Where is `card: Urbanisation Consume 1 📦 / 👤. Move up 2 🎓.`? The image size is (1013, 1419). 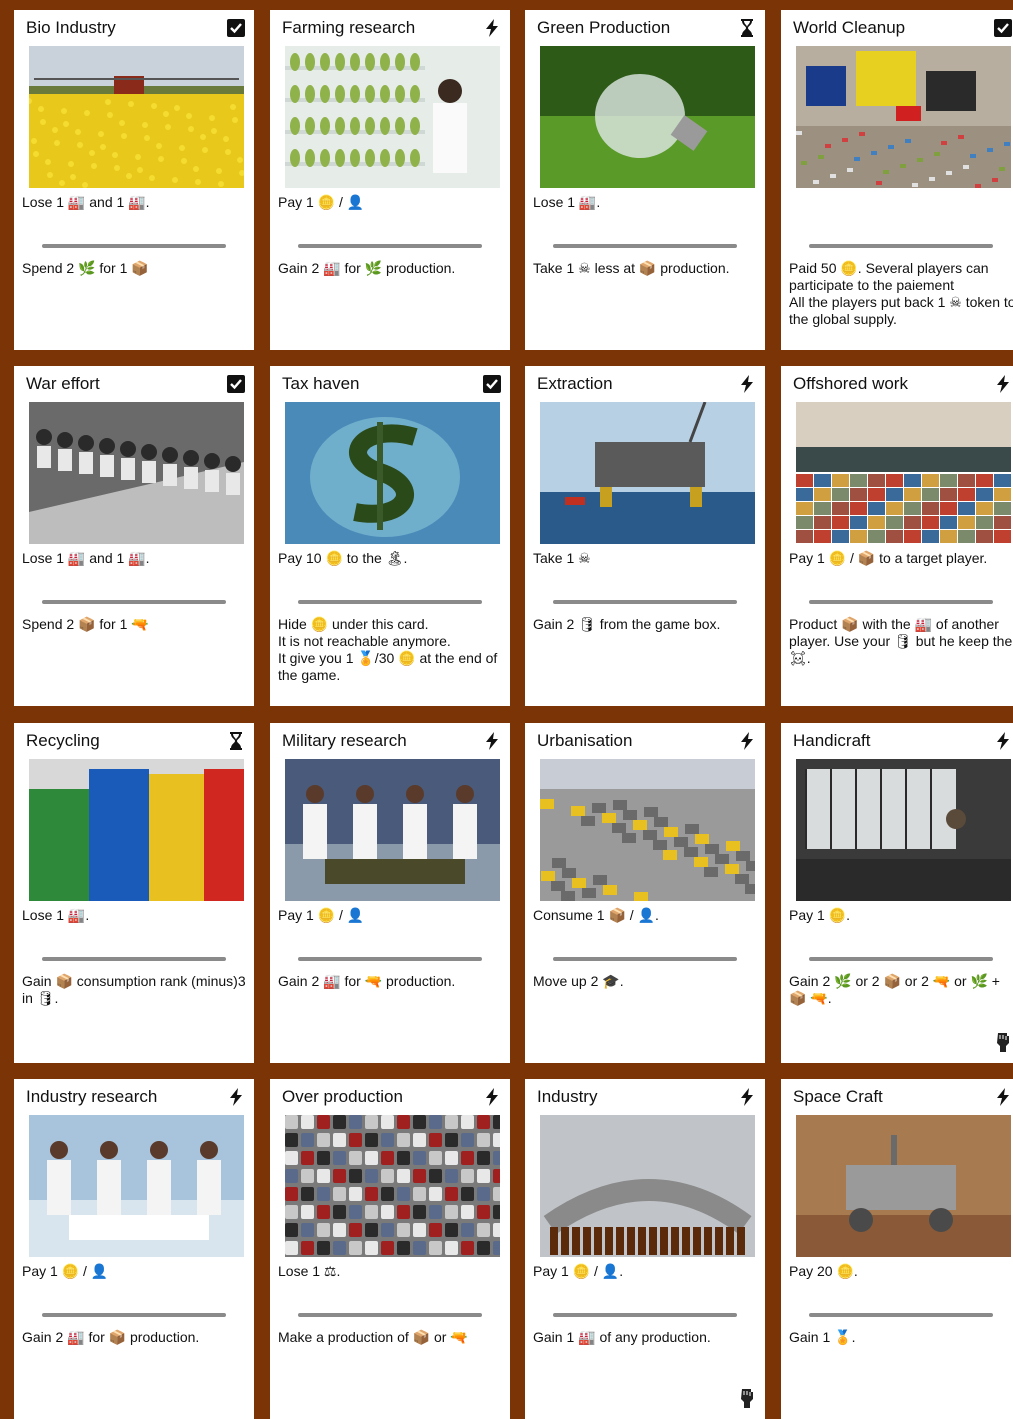
card: Urbanisation Consume 1 📦 / 👤. Move up 2 🎓. is located at coordinates (645, 893).